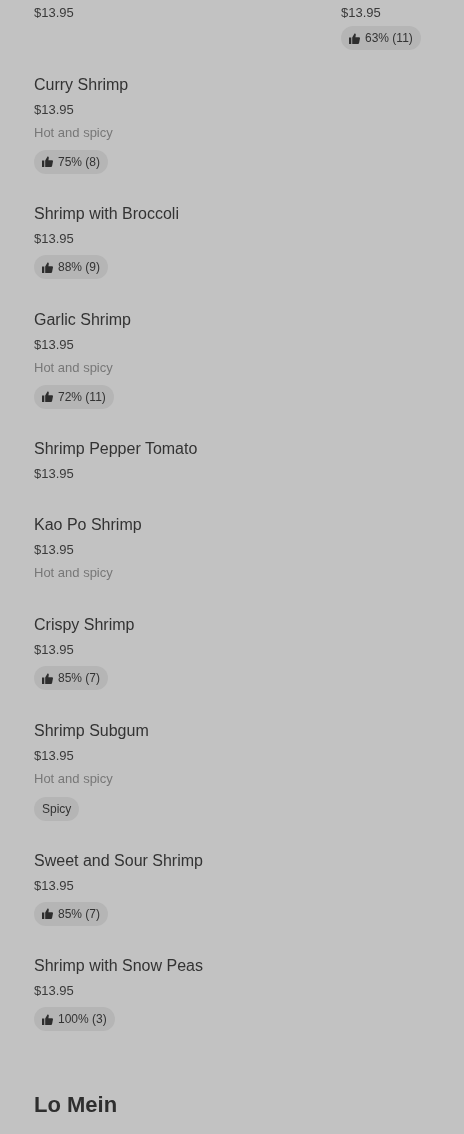  Describe the element at coordinates (107, 214) in the screenshot. I see `item-name: Shrimp with Broccoli` at that location.